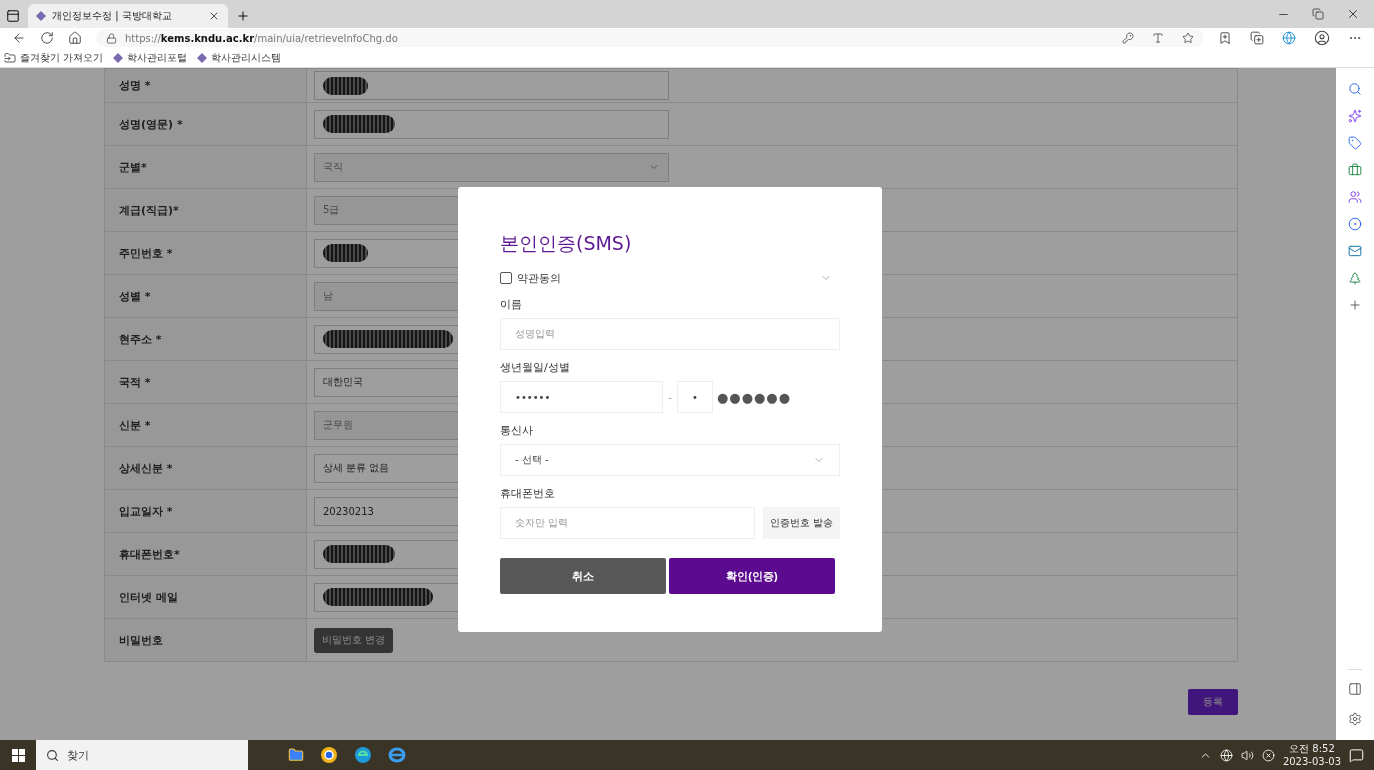 Image resolution: width=1374 pixels, height=770 pixels. Describe the element at coordinates (1355, 251) in the screenshot. I see `mail-icon` at that location.